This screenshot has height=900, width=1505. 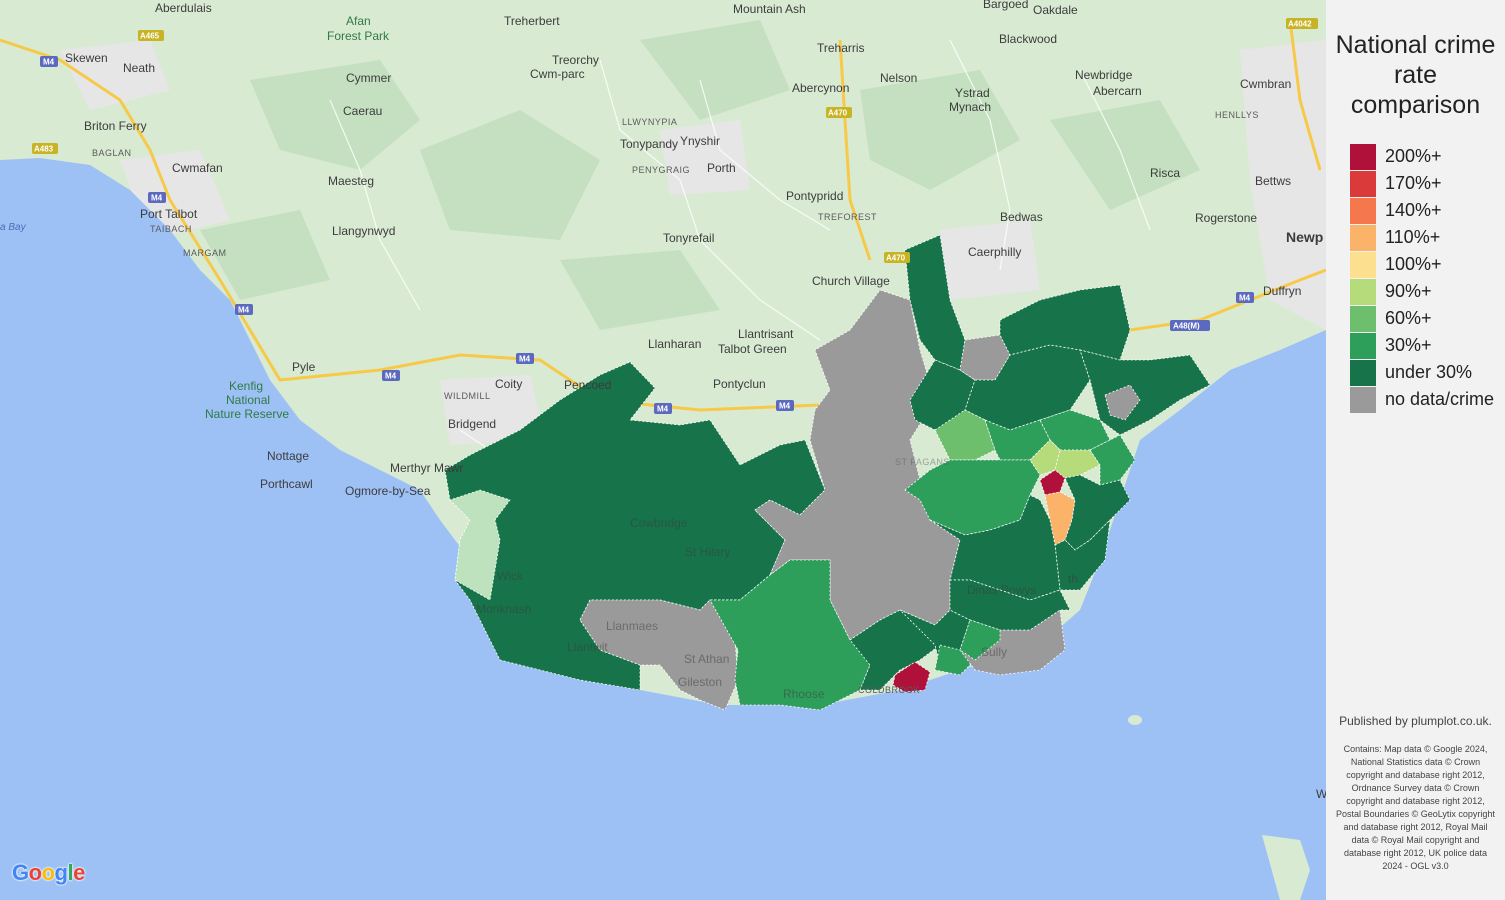 What do you see at coordinates (994, 252) in the screenshot?
I see `place-label: Caerphilly` at bounding box center [994, 252].